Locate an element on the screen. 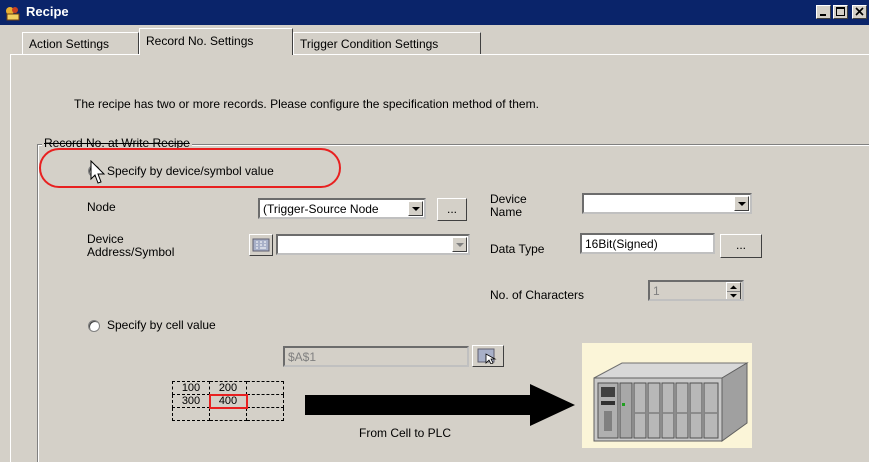 This screenshot has height=462, width=869. device-name-label: Device Name is located at coordinates (508, 206).